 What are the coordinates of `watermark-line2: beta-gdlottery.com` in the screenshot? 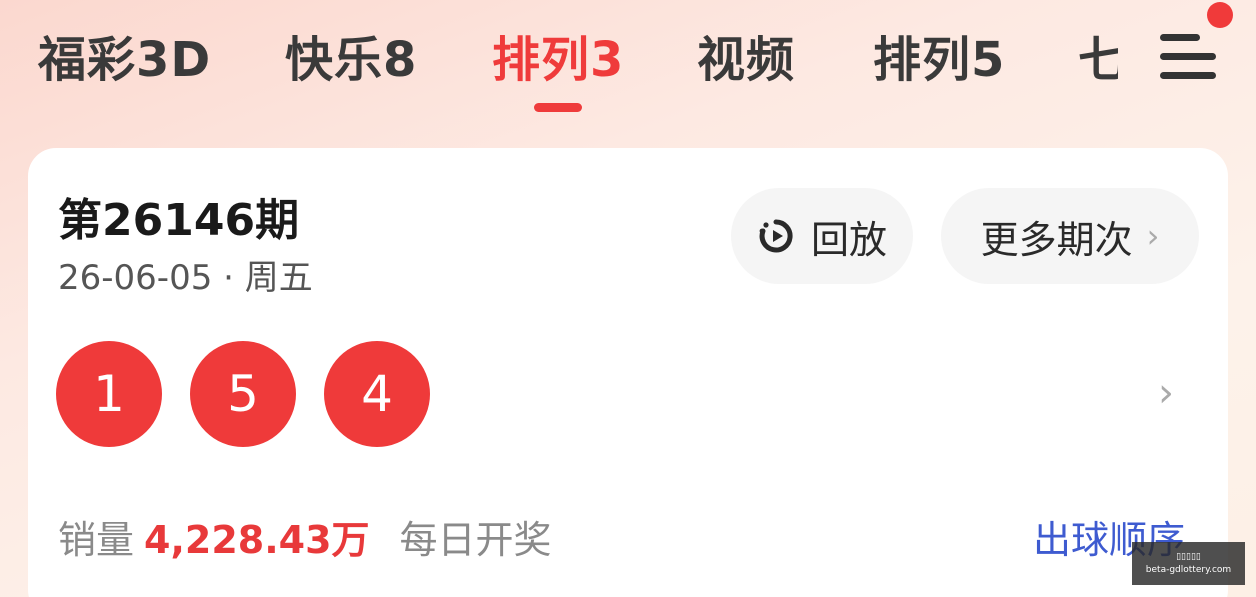 It's located at (1188, 570).